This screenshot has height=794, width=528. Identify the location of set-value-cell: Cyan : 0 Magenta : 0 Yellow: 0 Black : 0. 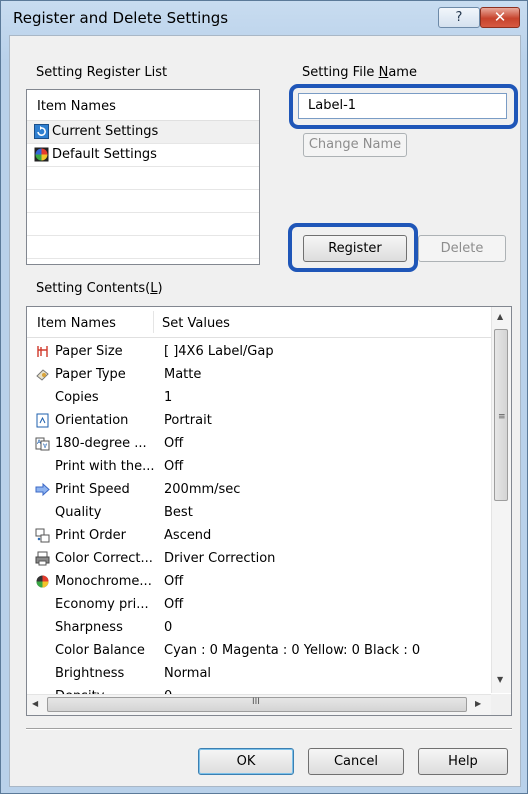
(292, 650).